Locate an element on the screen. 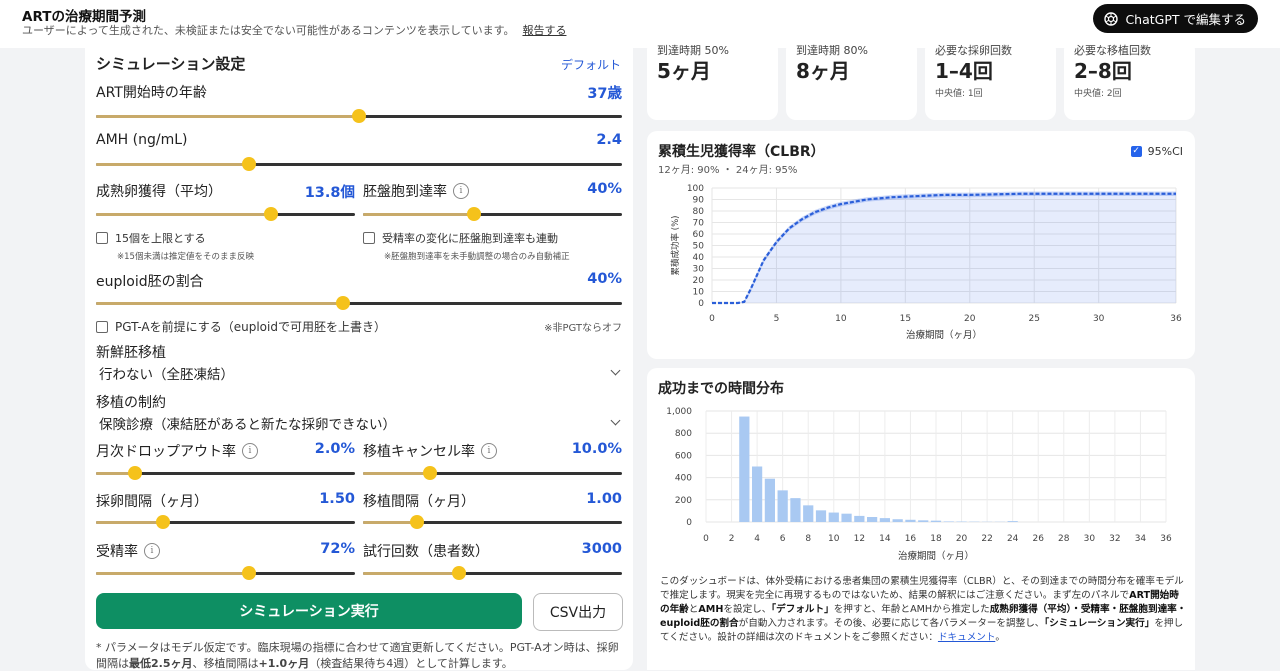 The width and height of the screenshot is (1280, 671). desc-bold: 「シミュレーション実行」 is located at coordinates (1099, 623).